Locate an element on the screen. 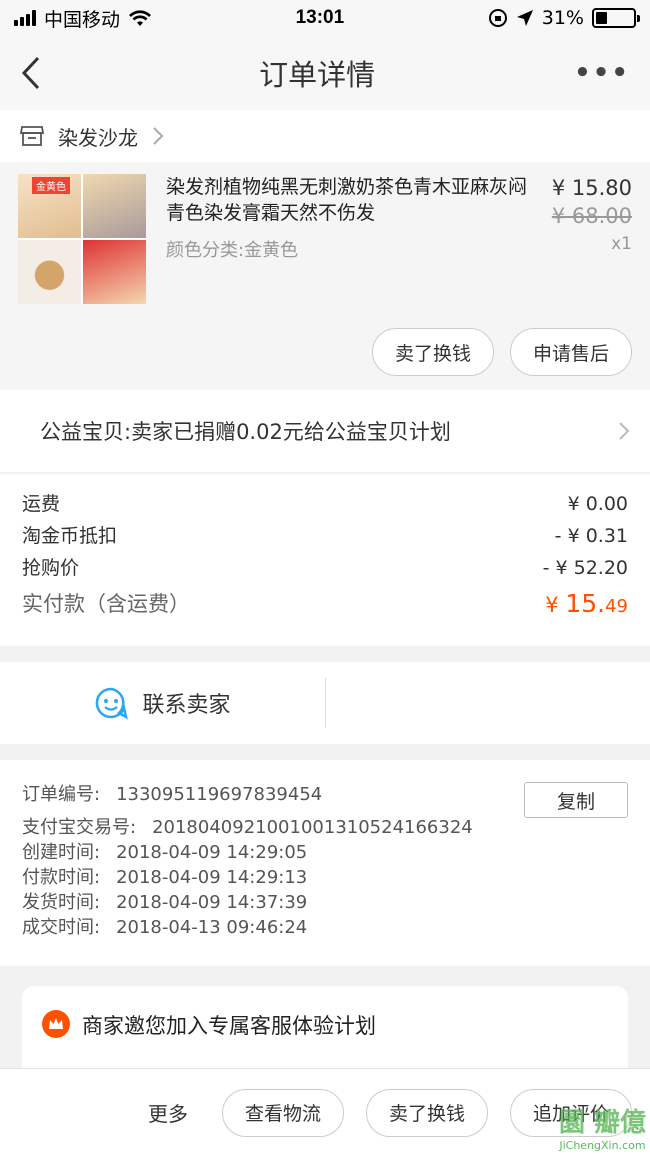  watermark: 圜 瓣億 JiChengXin.com is located at coordinates (602, 1127).